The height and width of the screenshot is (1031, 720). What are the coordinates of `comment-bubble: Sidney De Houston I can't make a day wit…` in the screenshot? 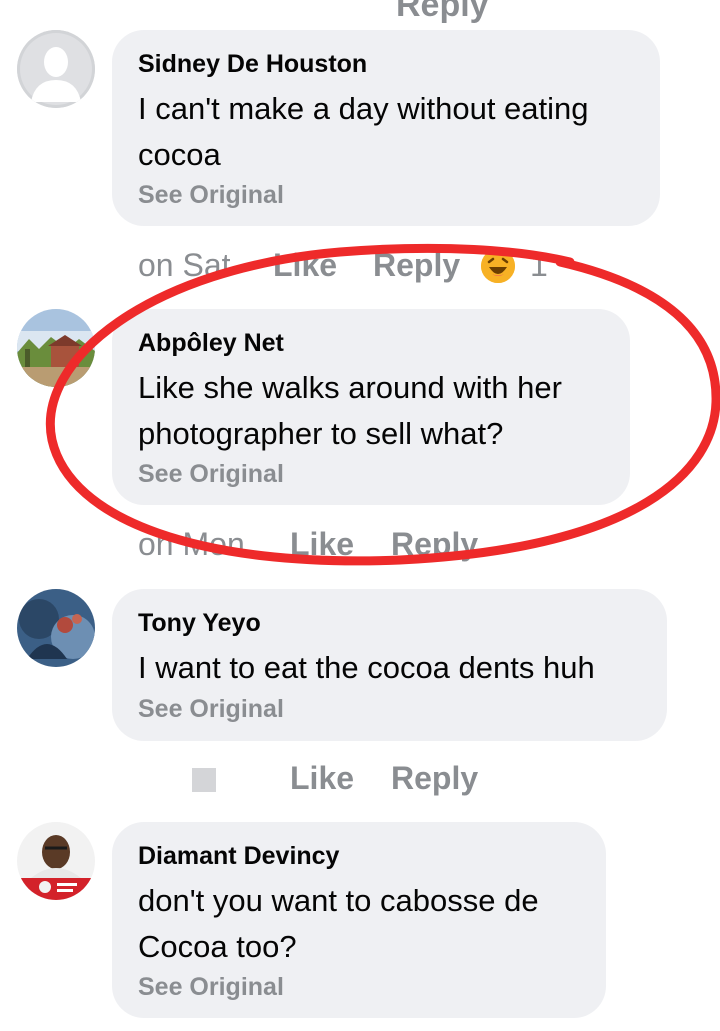 It's located at (386, 128).